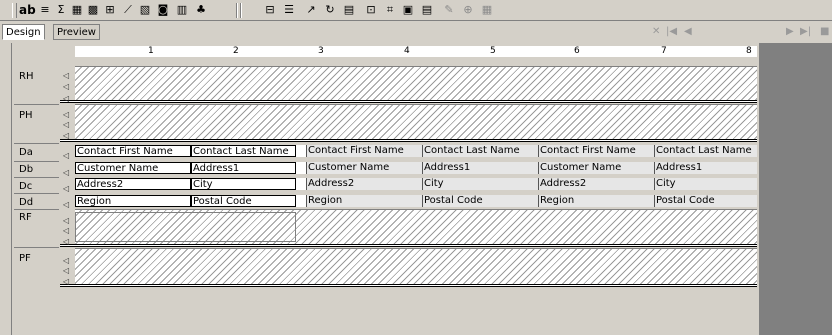 This screenshot has width=832, height=335. I want to click on left-bar, so click(6, 189).